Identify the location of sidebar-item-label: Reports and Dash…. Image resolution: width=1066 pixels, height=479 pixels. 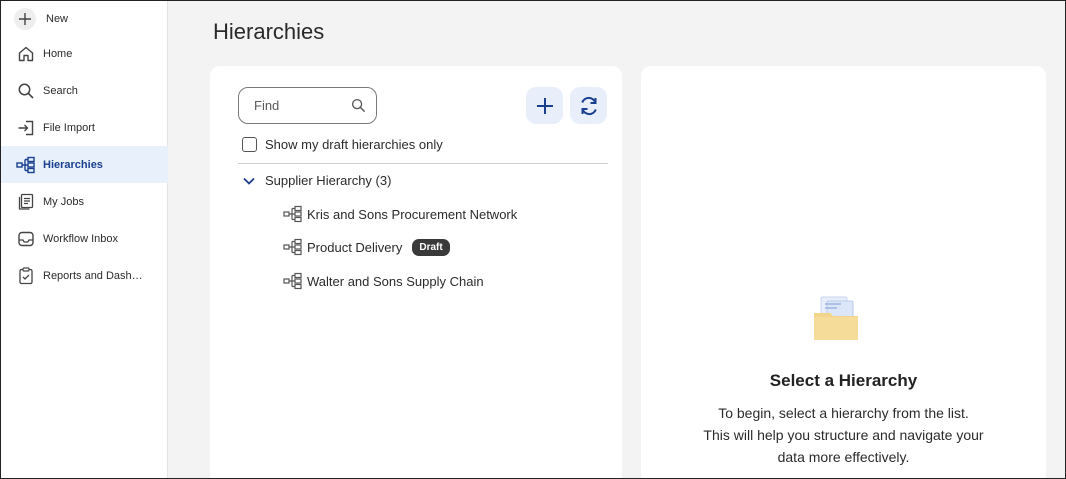
(93, 275).